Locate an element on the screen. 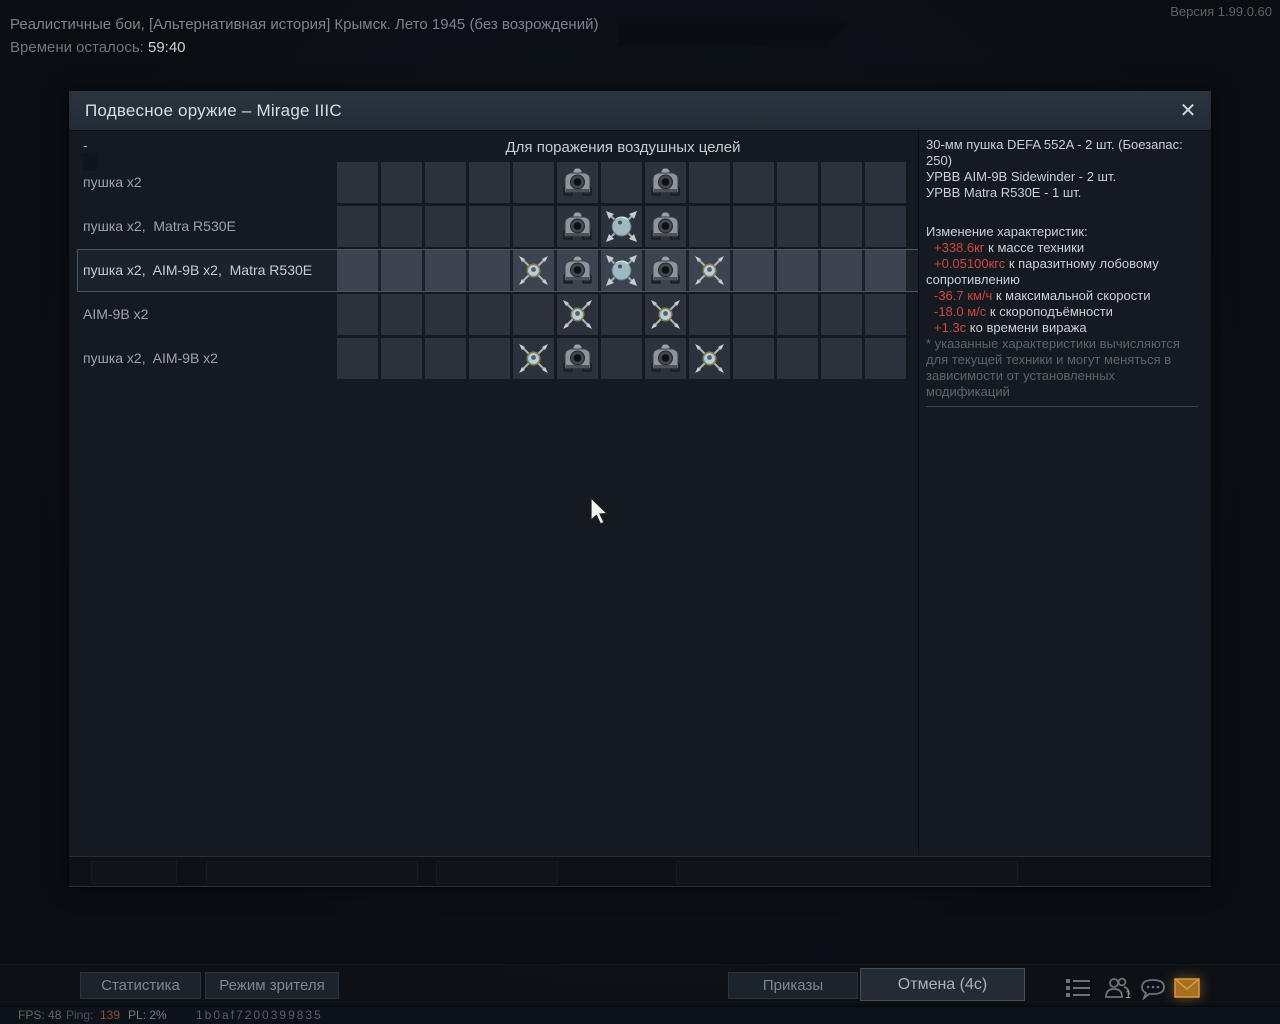 The width and height of the screenshot is (1280, 1024). statistics-button: Статистика is located at coordinates (140, 985).